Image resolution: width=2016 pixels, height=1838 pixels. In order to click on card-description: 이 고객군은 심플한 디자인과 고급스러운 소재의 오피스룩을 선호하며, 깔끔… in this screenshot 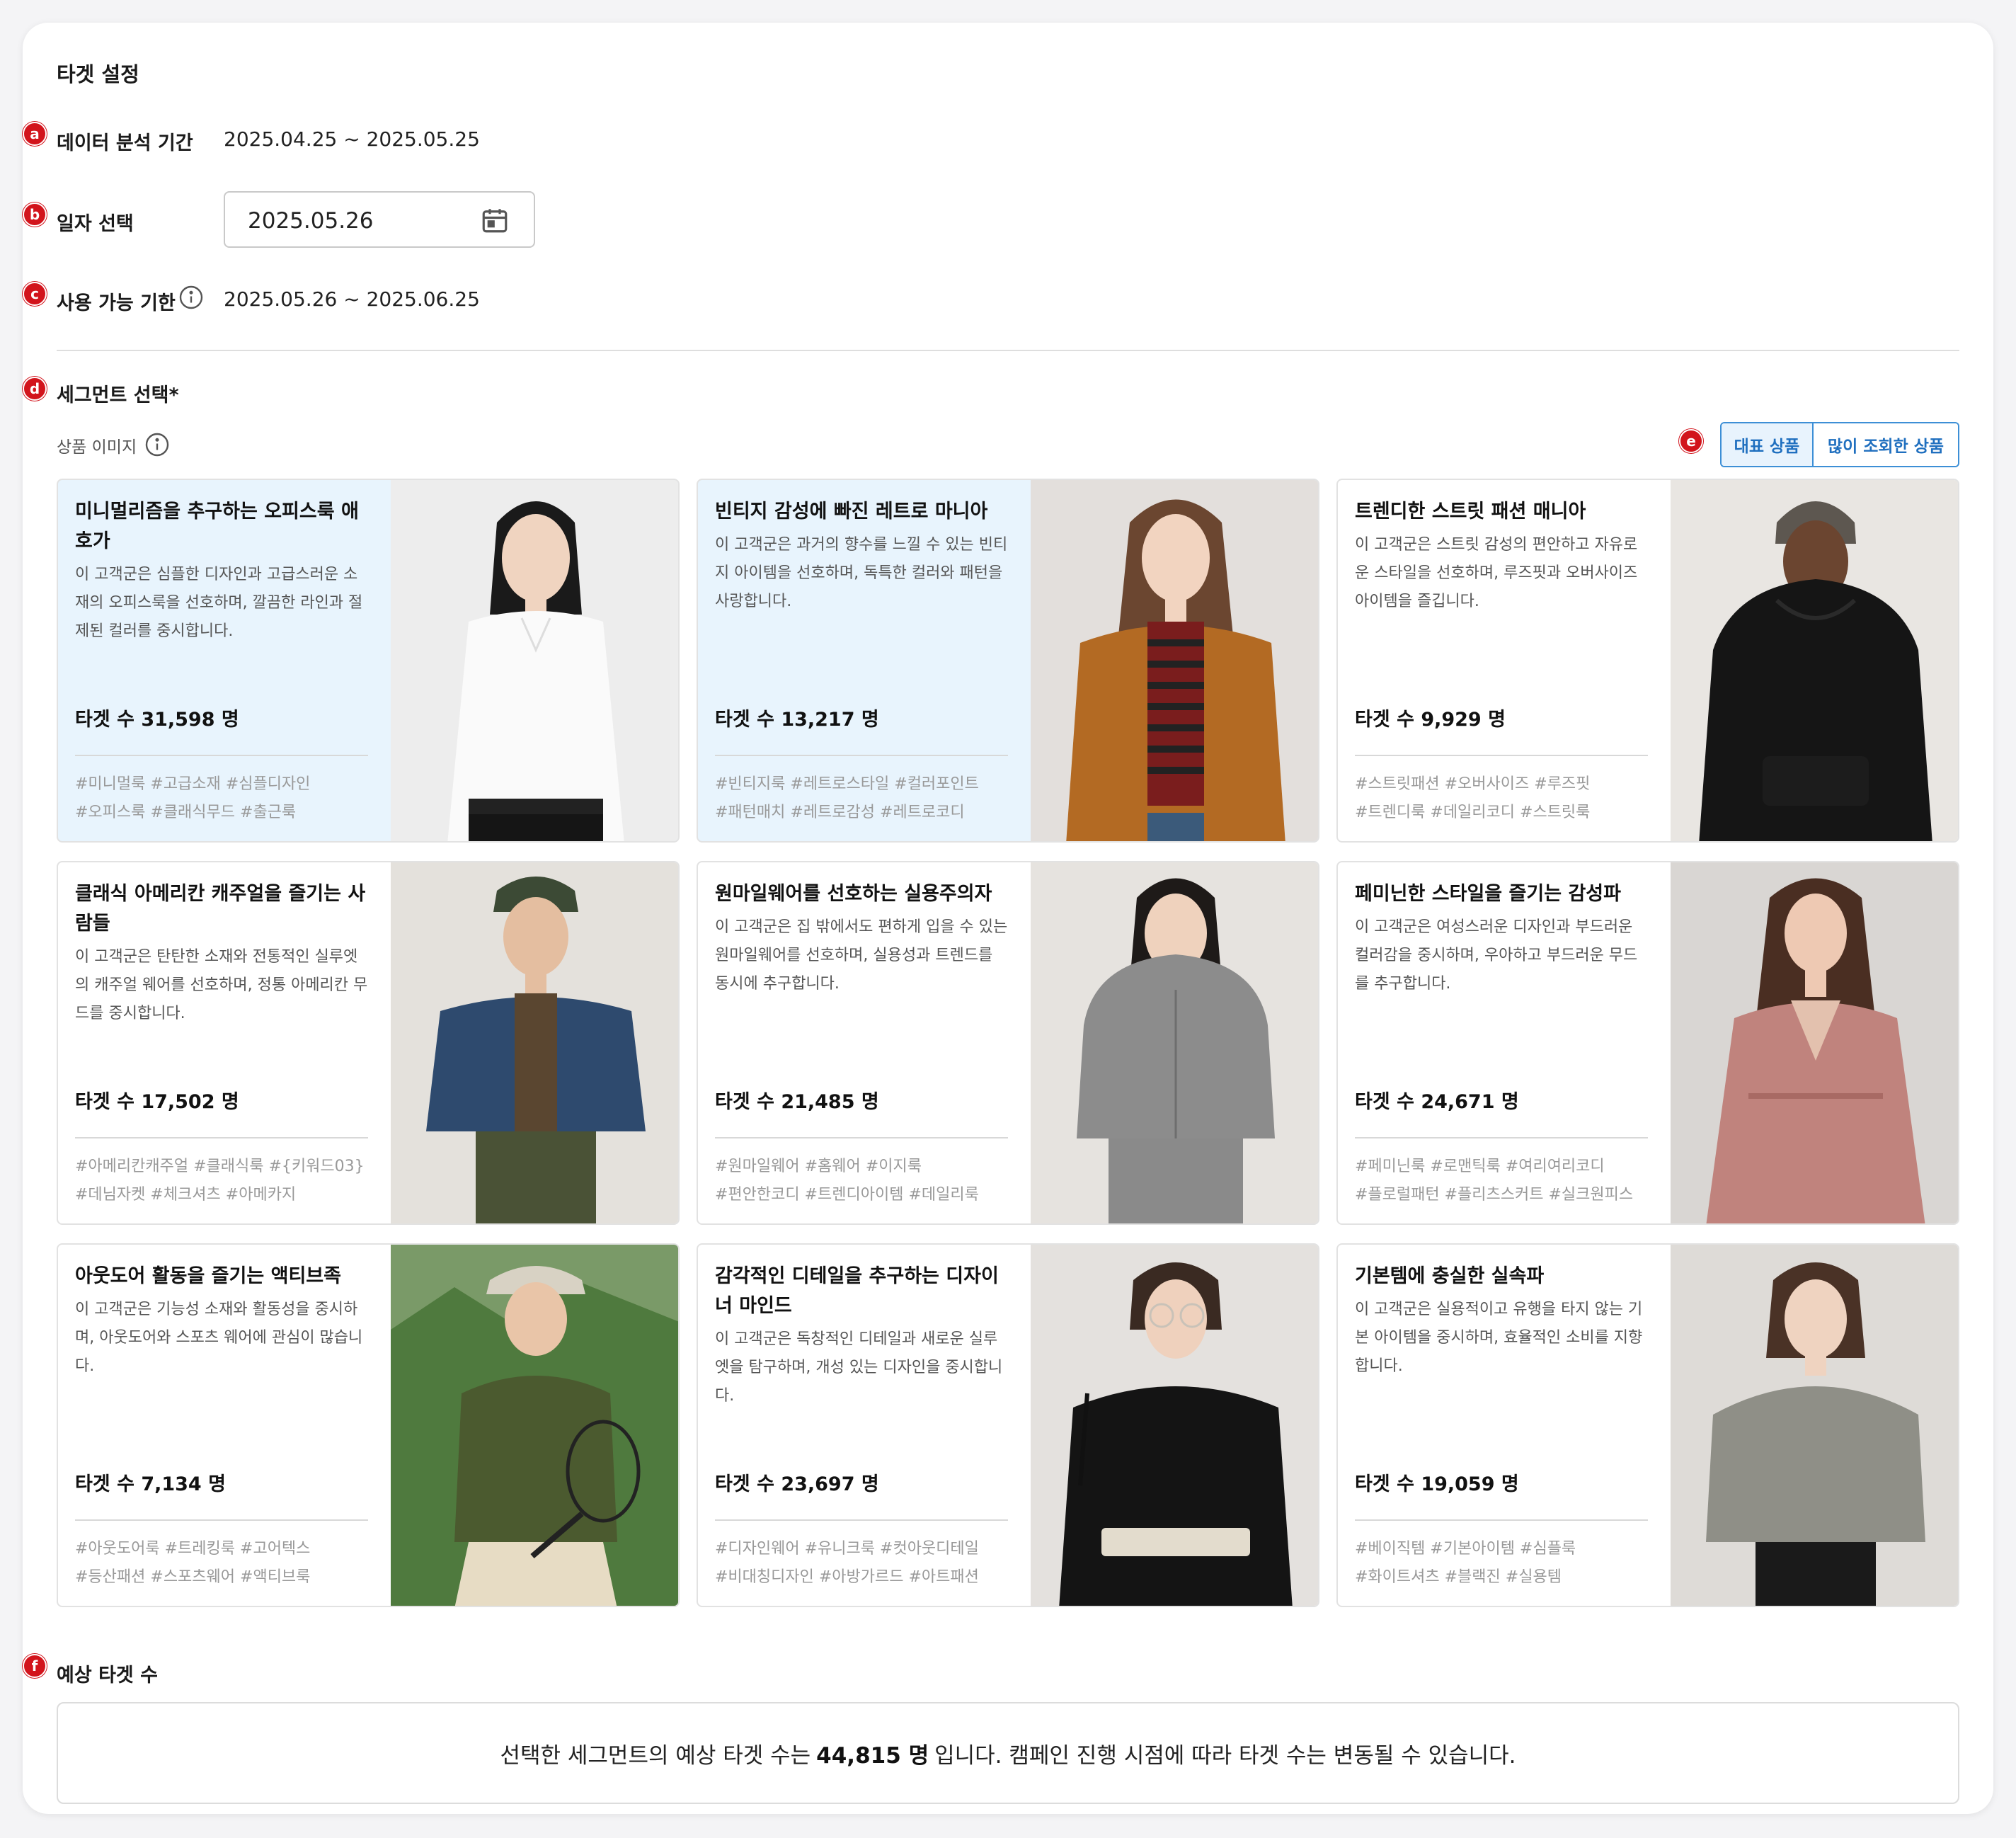, I will do `click(219, 603)`.